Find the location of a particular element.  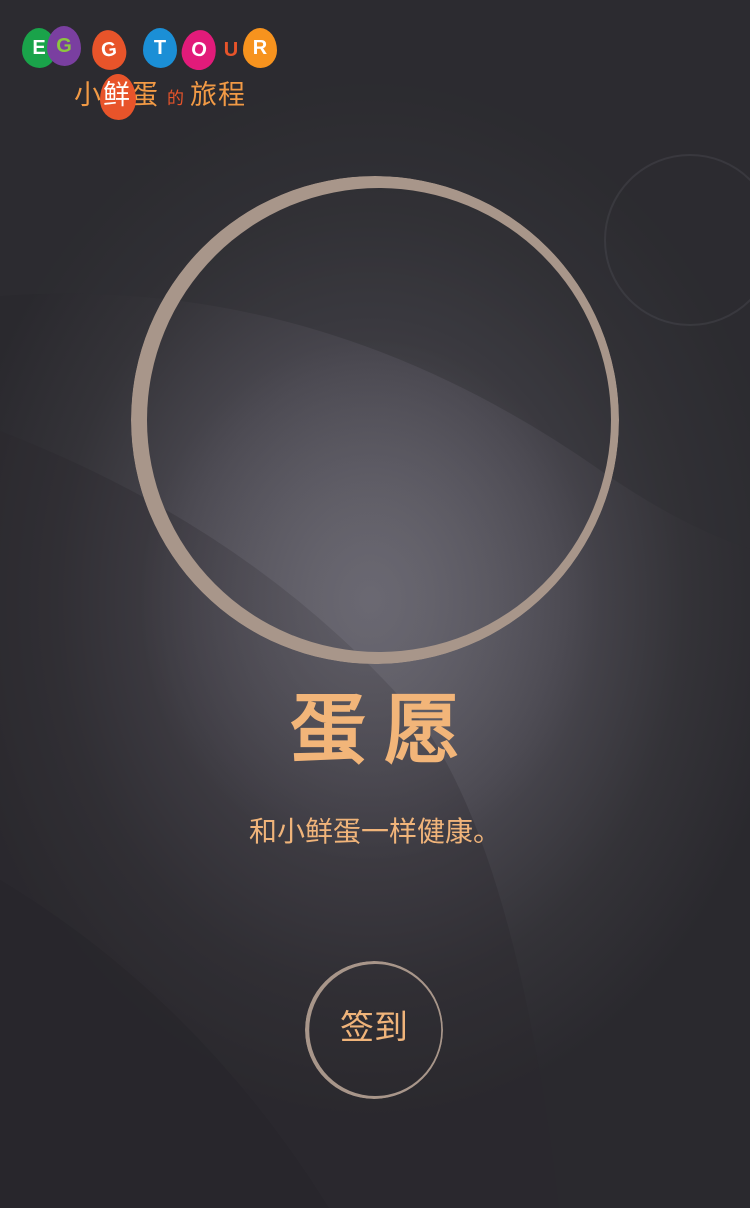

egg-tour-logo: E G G T O U R 小 鲜 蛋 的 旅程 is located at coordinates (152, 73).